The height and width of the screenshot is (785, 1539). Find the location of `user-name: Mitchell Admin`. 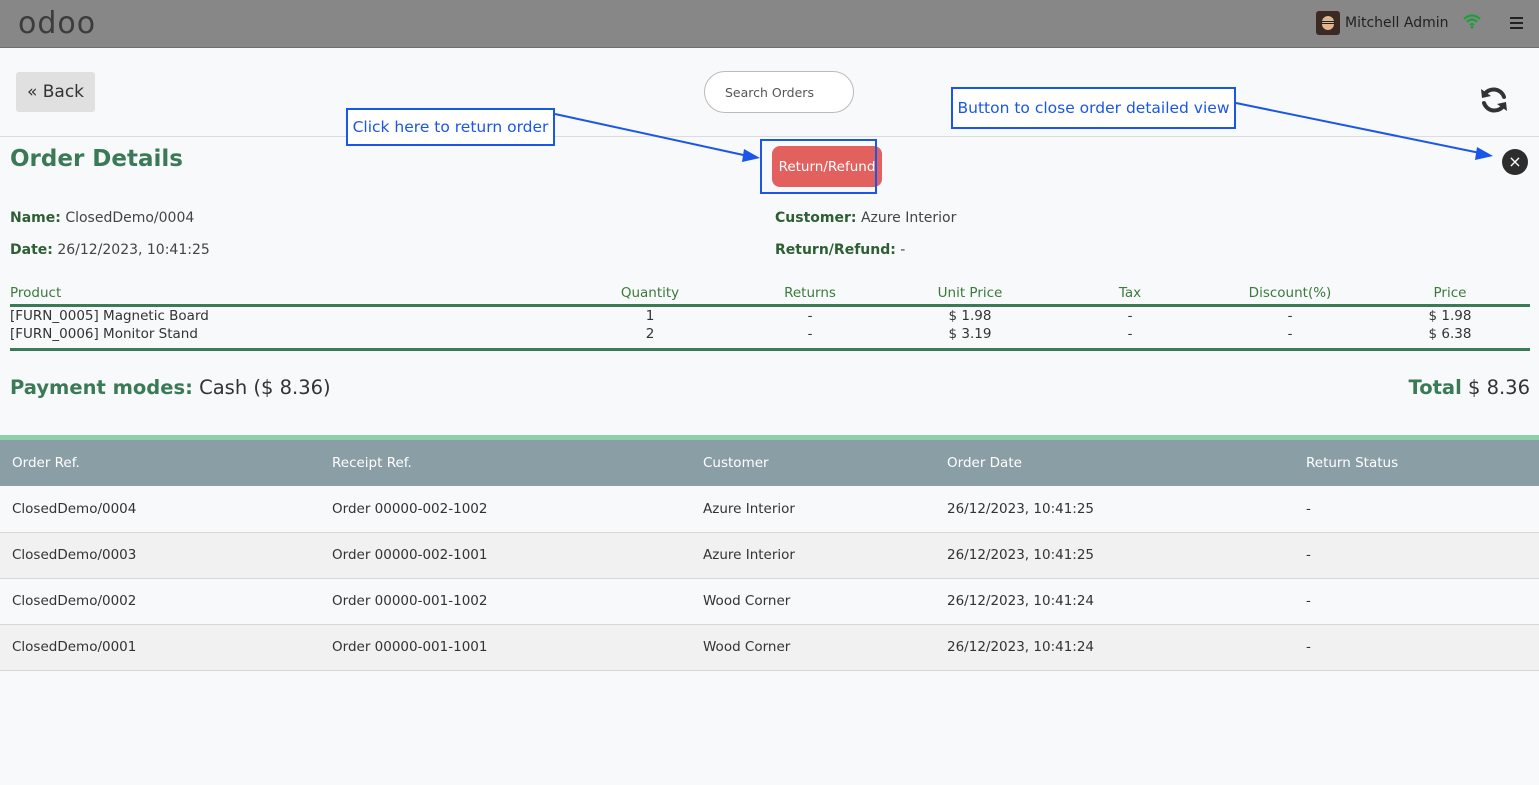

user-name: Mitchell Admin is located at coordinates (1397, 23).